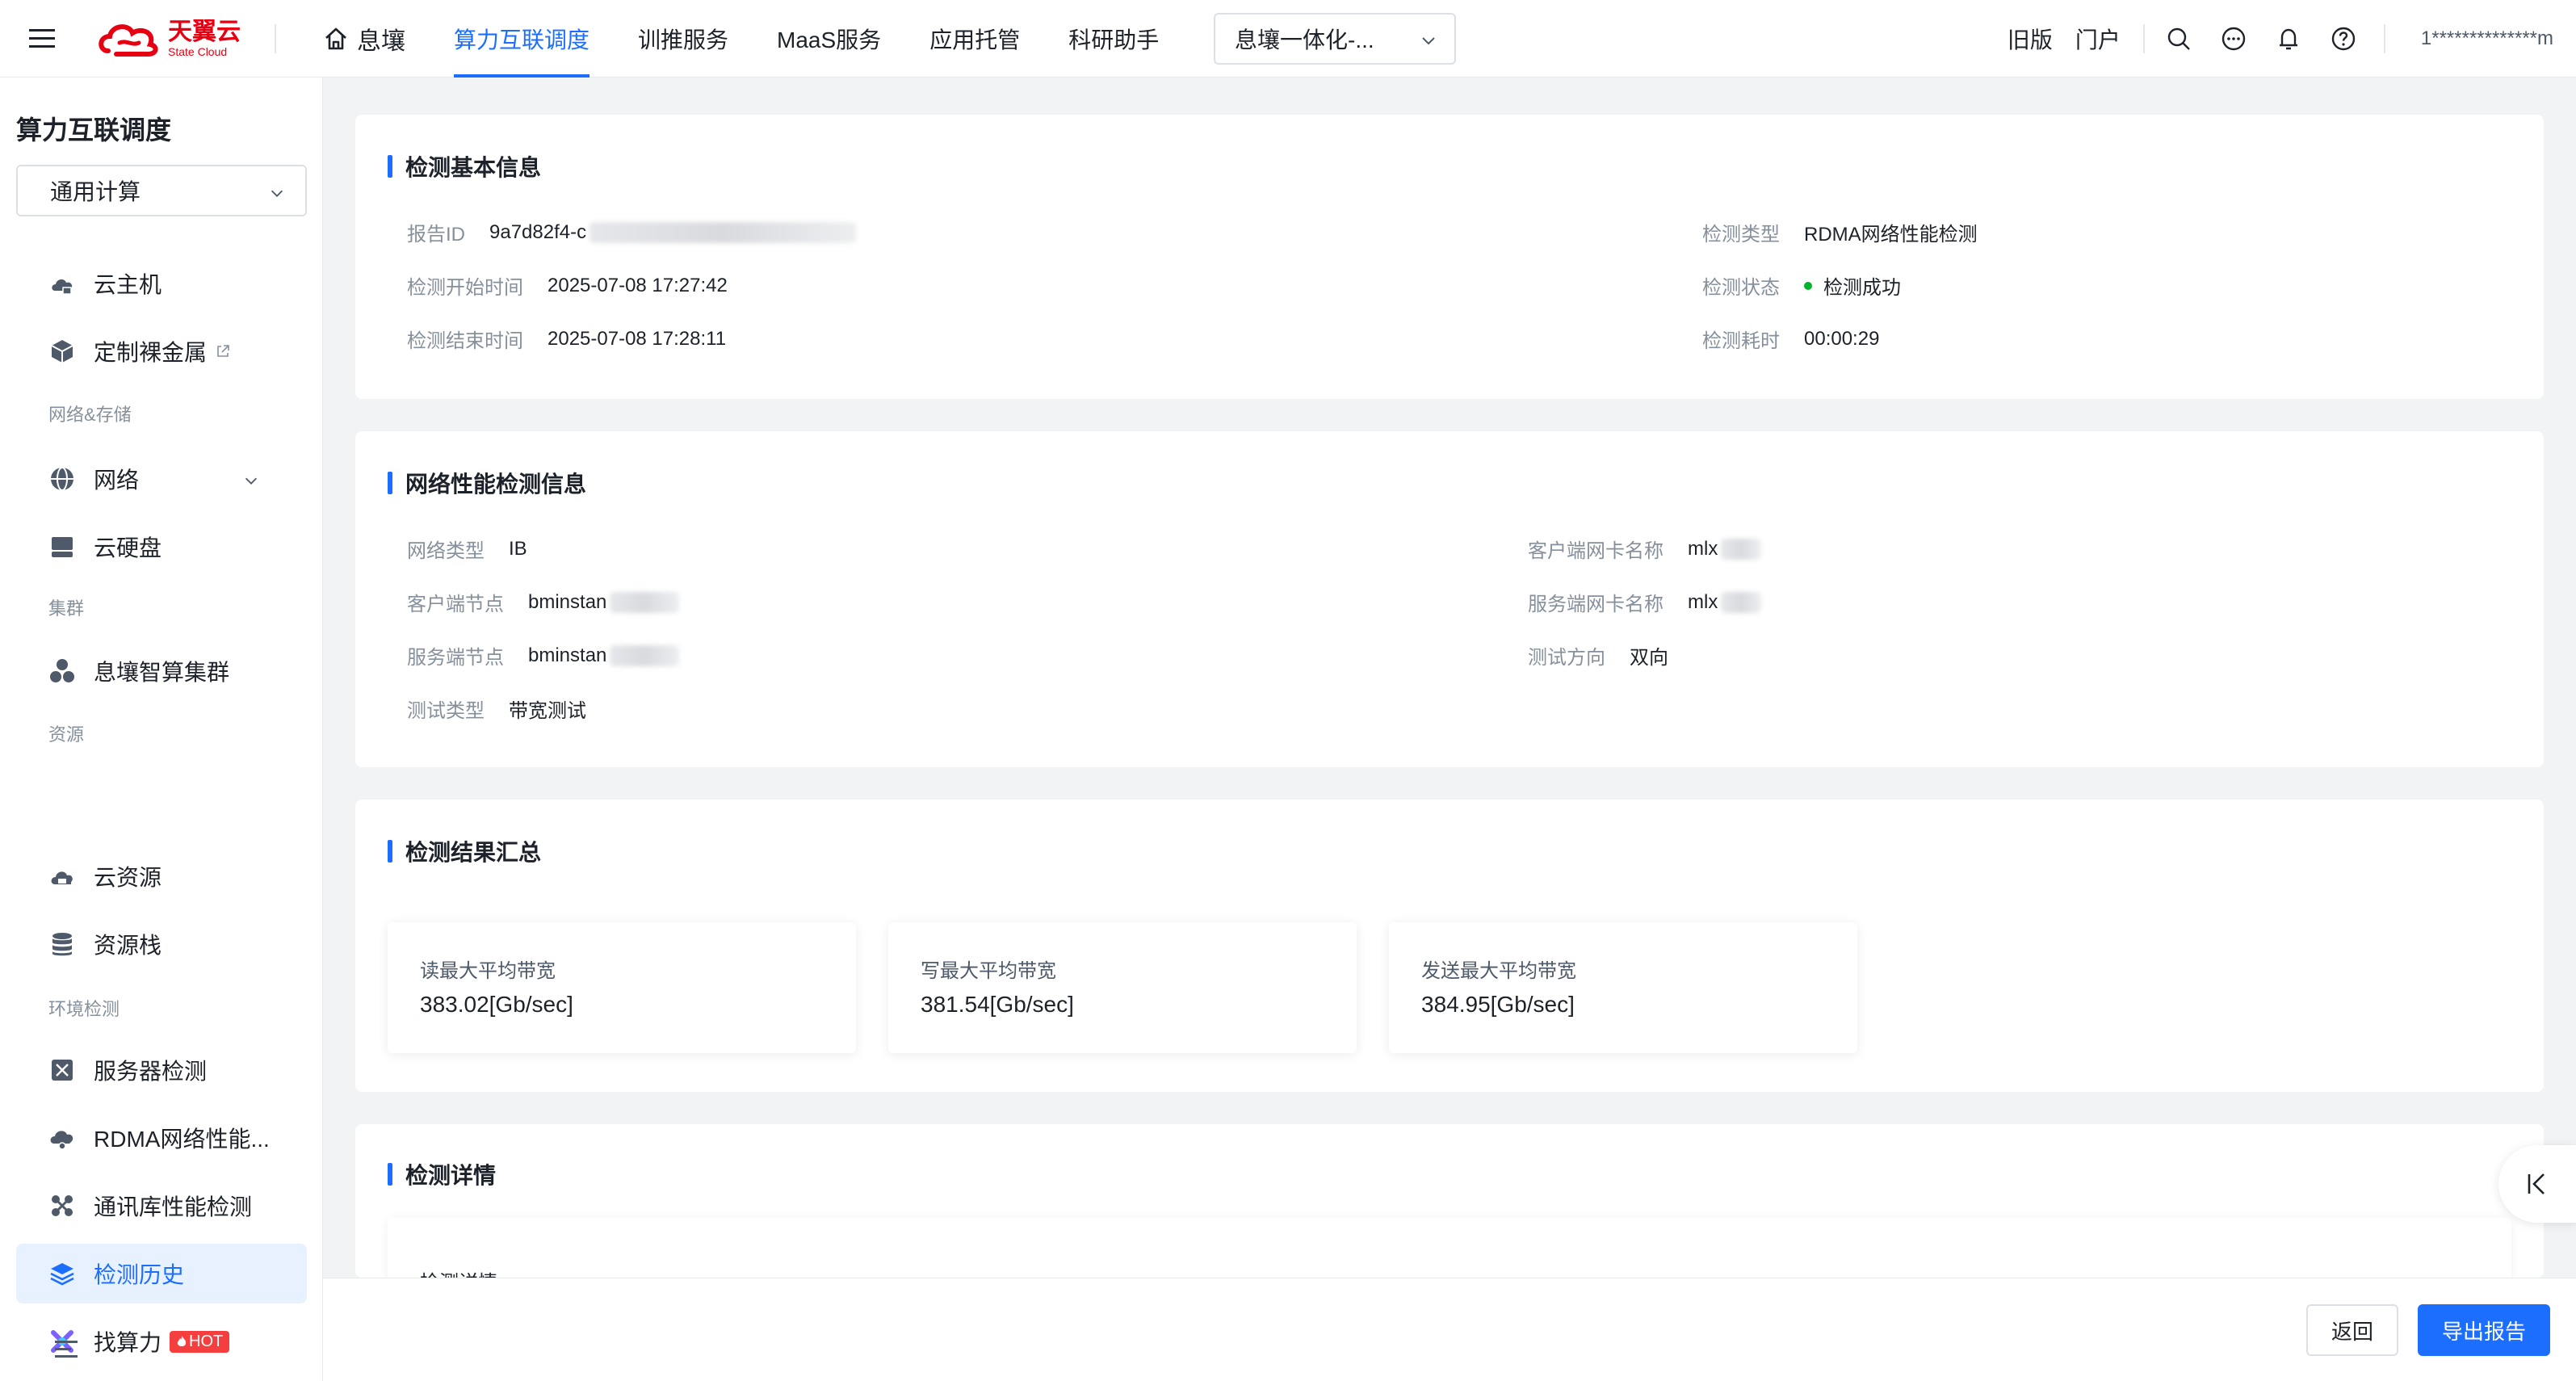  I want to click on nav-home-label: 息壤, so click(381, 41).